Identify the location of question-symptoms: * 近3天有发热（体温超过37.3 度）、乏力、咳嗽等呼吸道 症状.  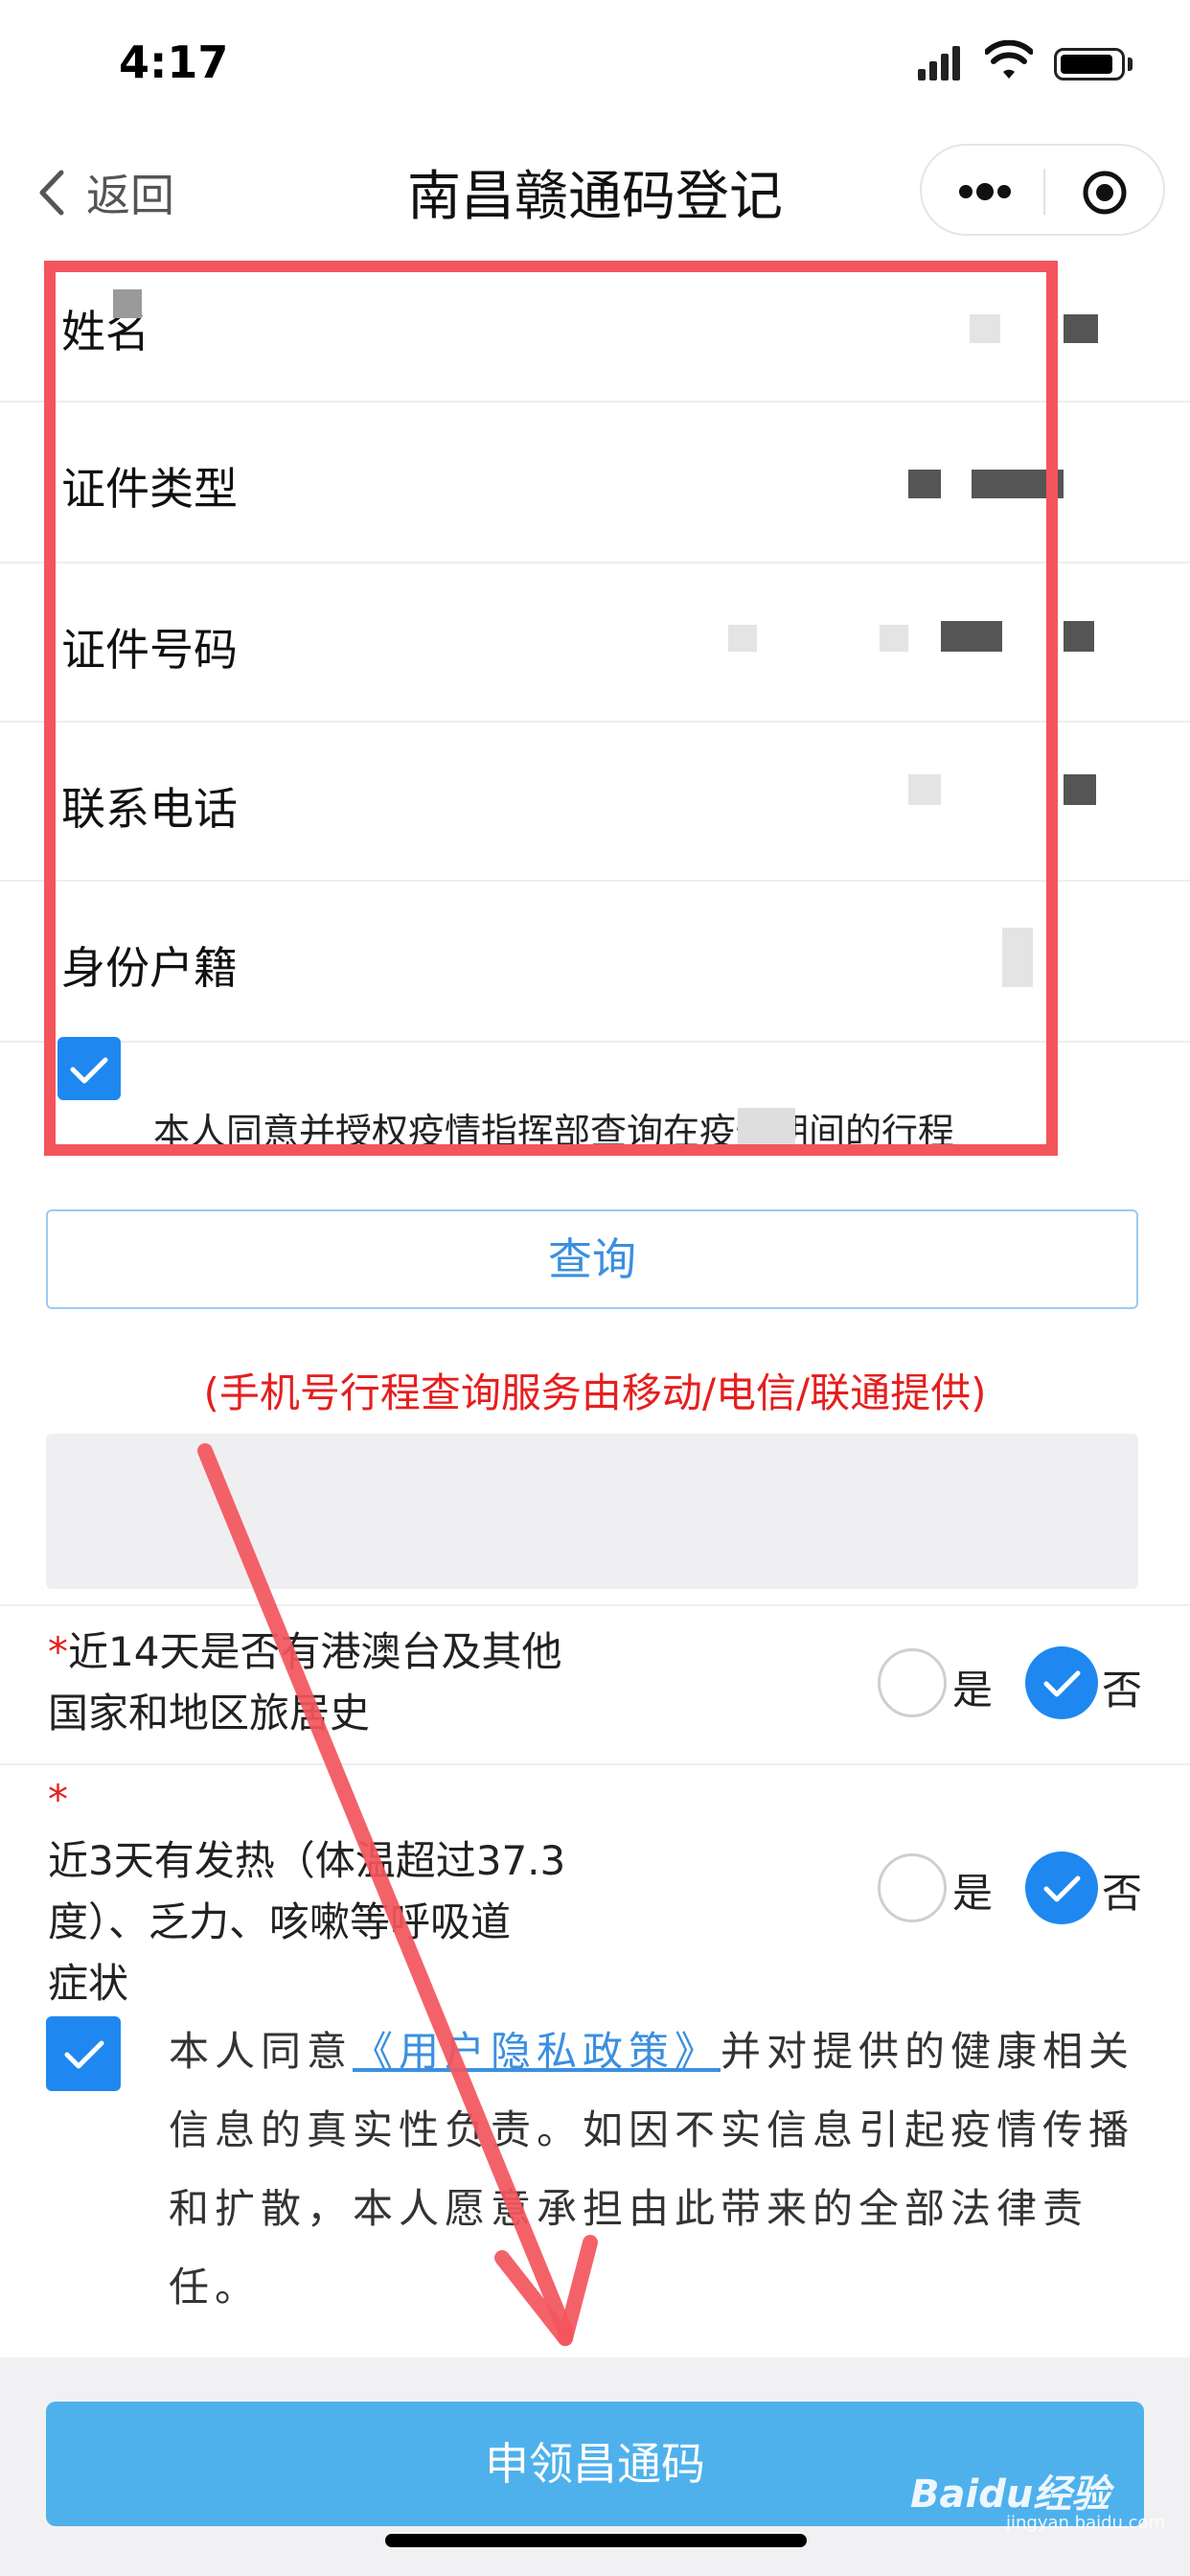
(307, 1891).